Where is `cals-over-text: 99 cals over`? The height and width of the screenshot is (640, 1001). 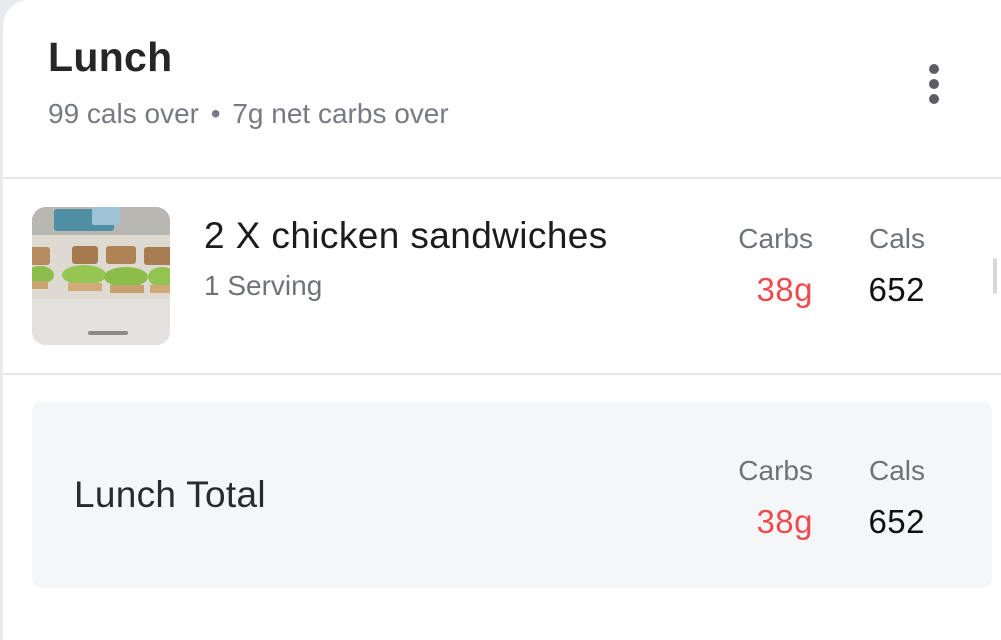
cals-over-text: 99 cals over is located at coordinates (123, 113).